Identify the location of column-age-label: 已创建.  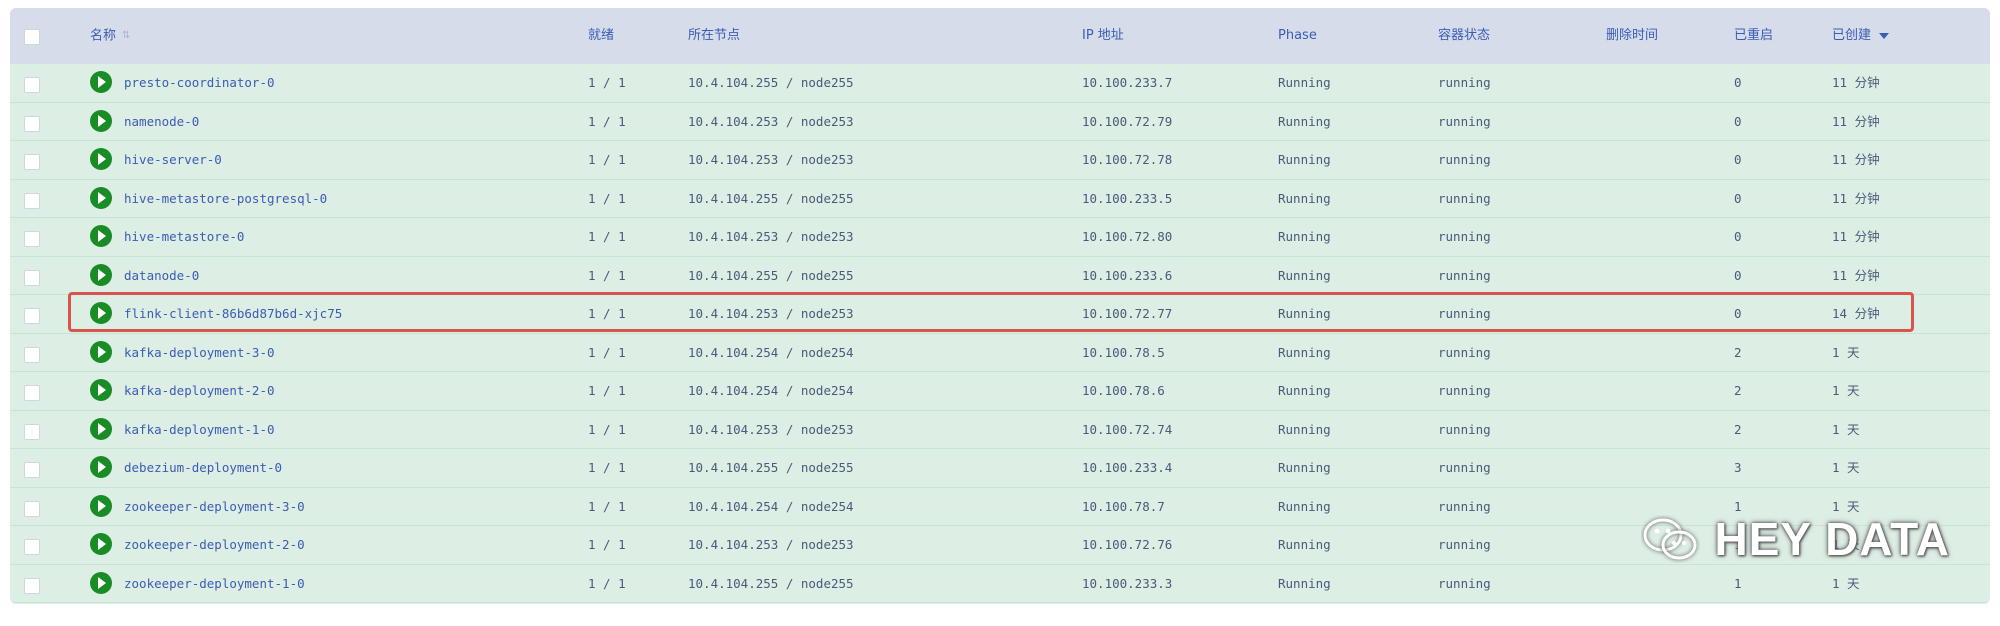
(1852, 35).